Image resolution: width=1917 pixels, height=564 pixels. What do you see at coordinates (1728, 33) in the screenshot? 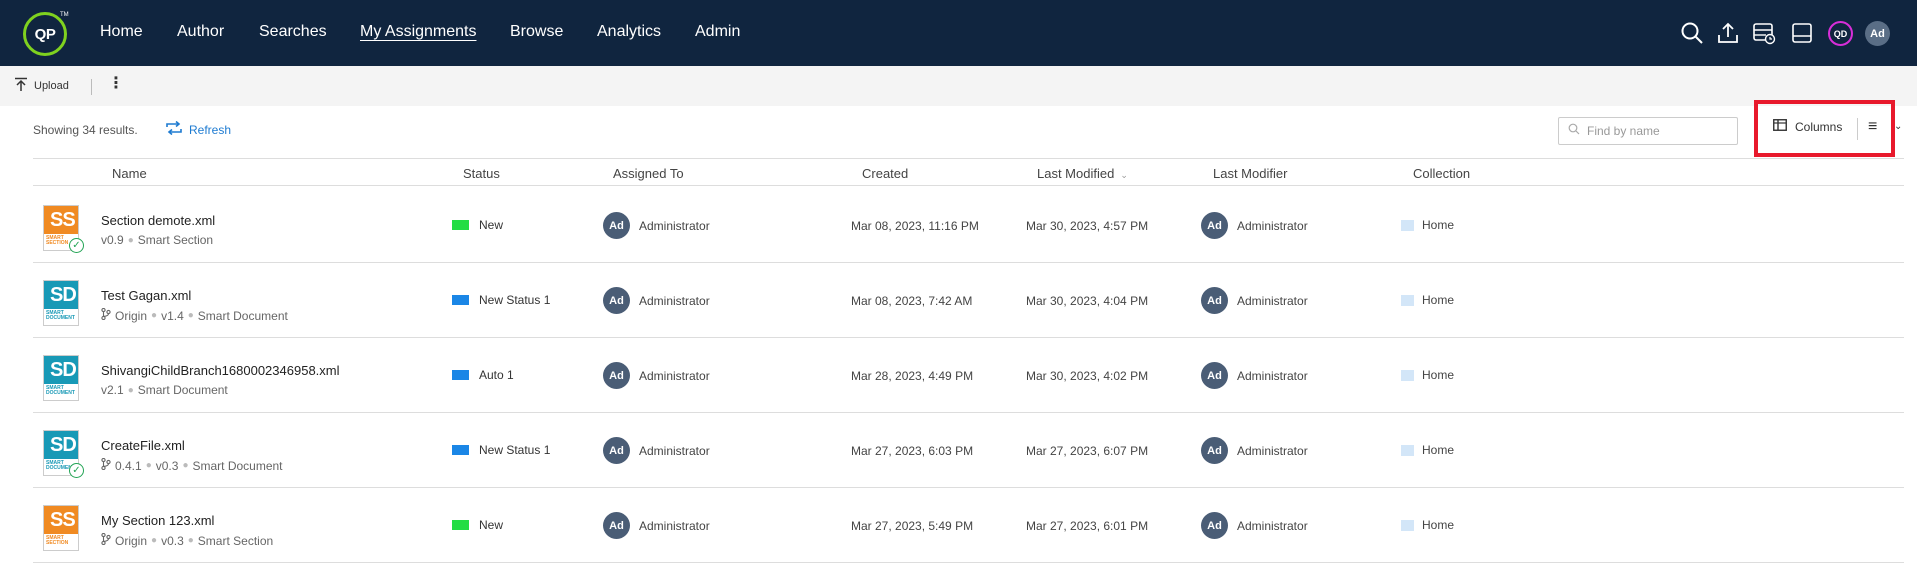
I see `upload-icon` at bounding box center [1728, 33].